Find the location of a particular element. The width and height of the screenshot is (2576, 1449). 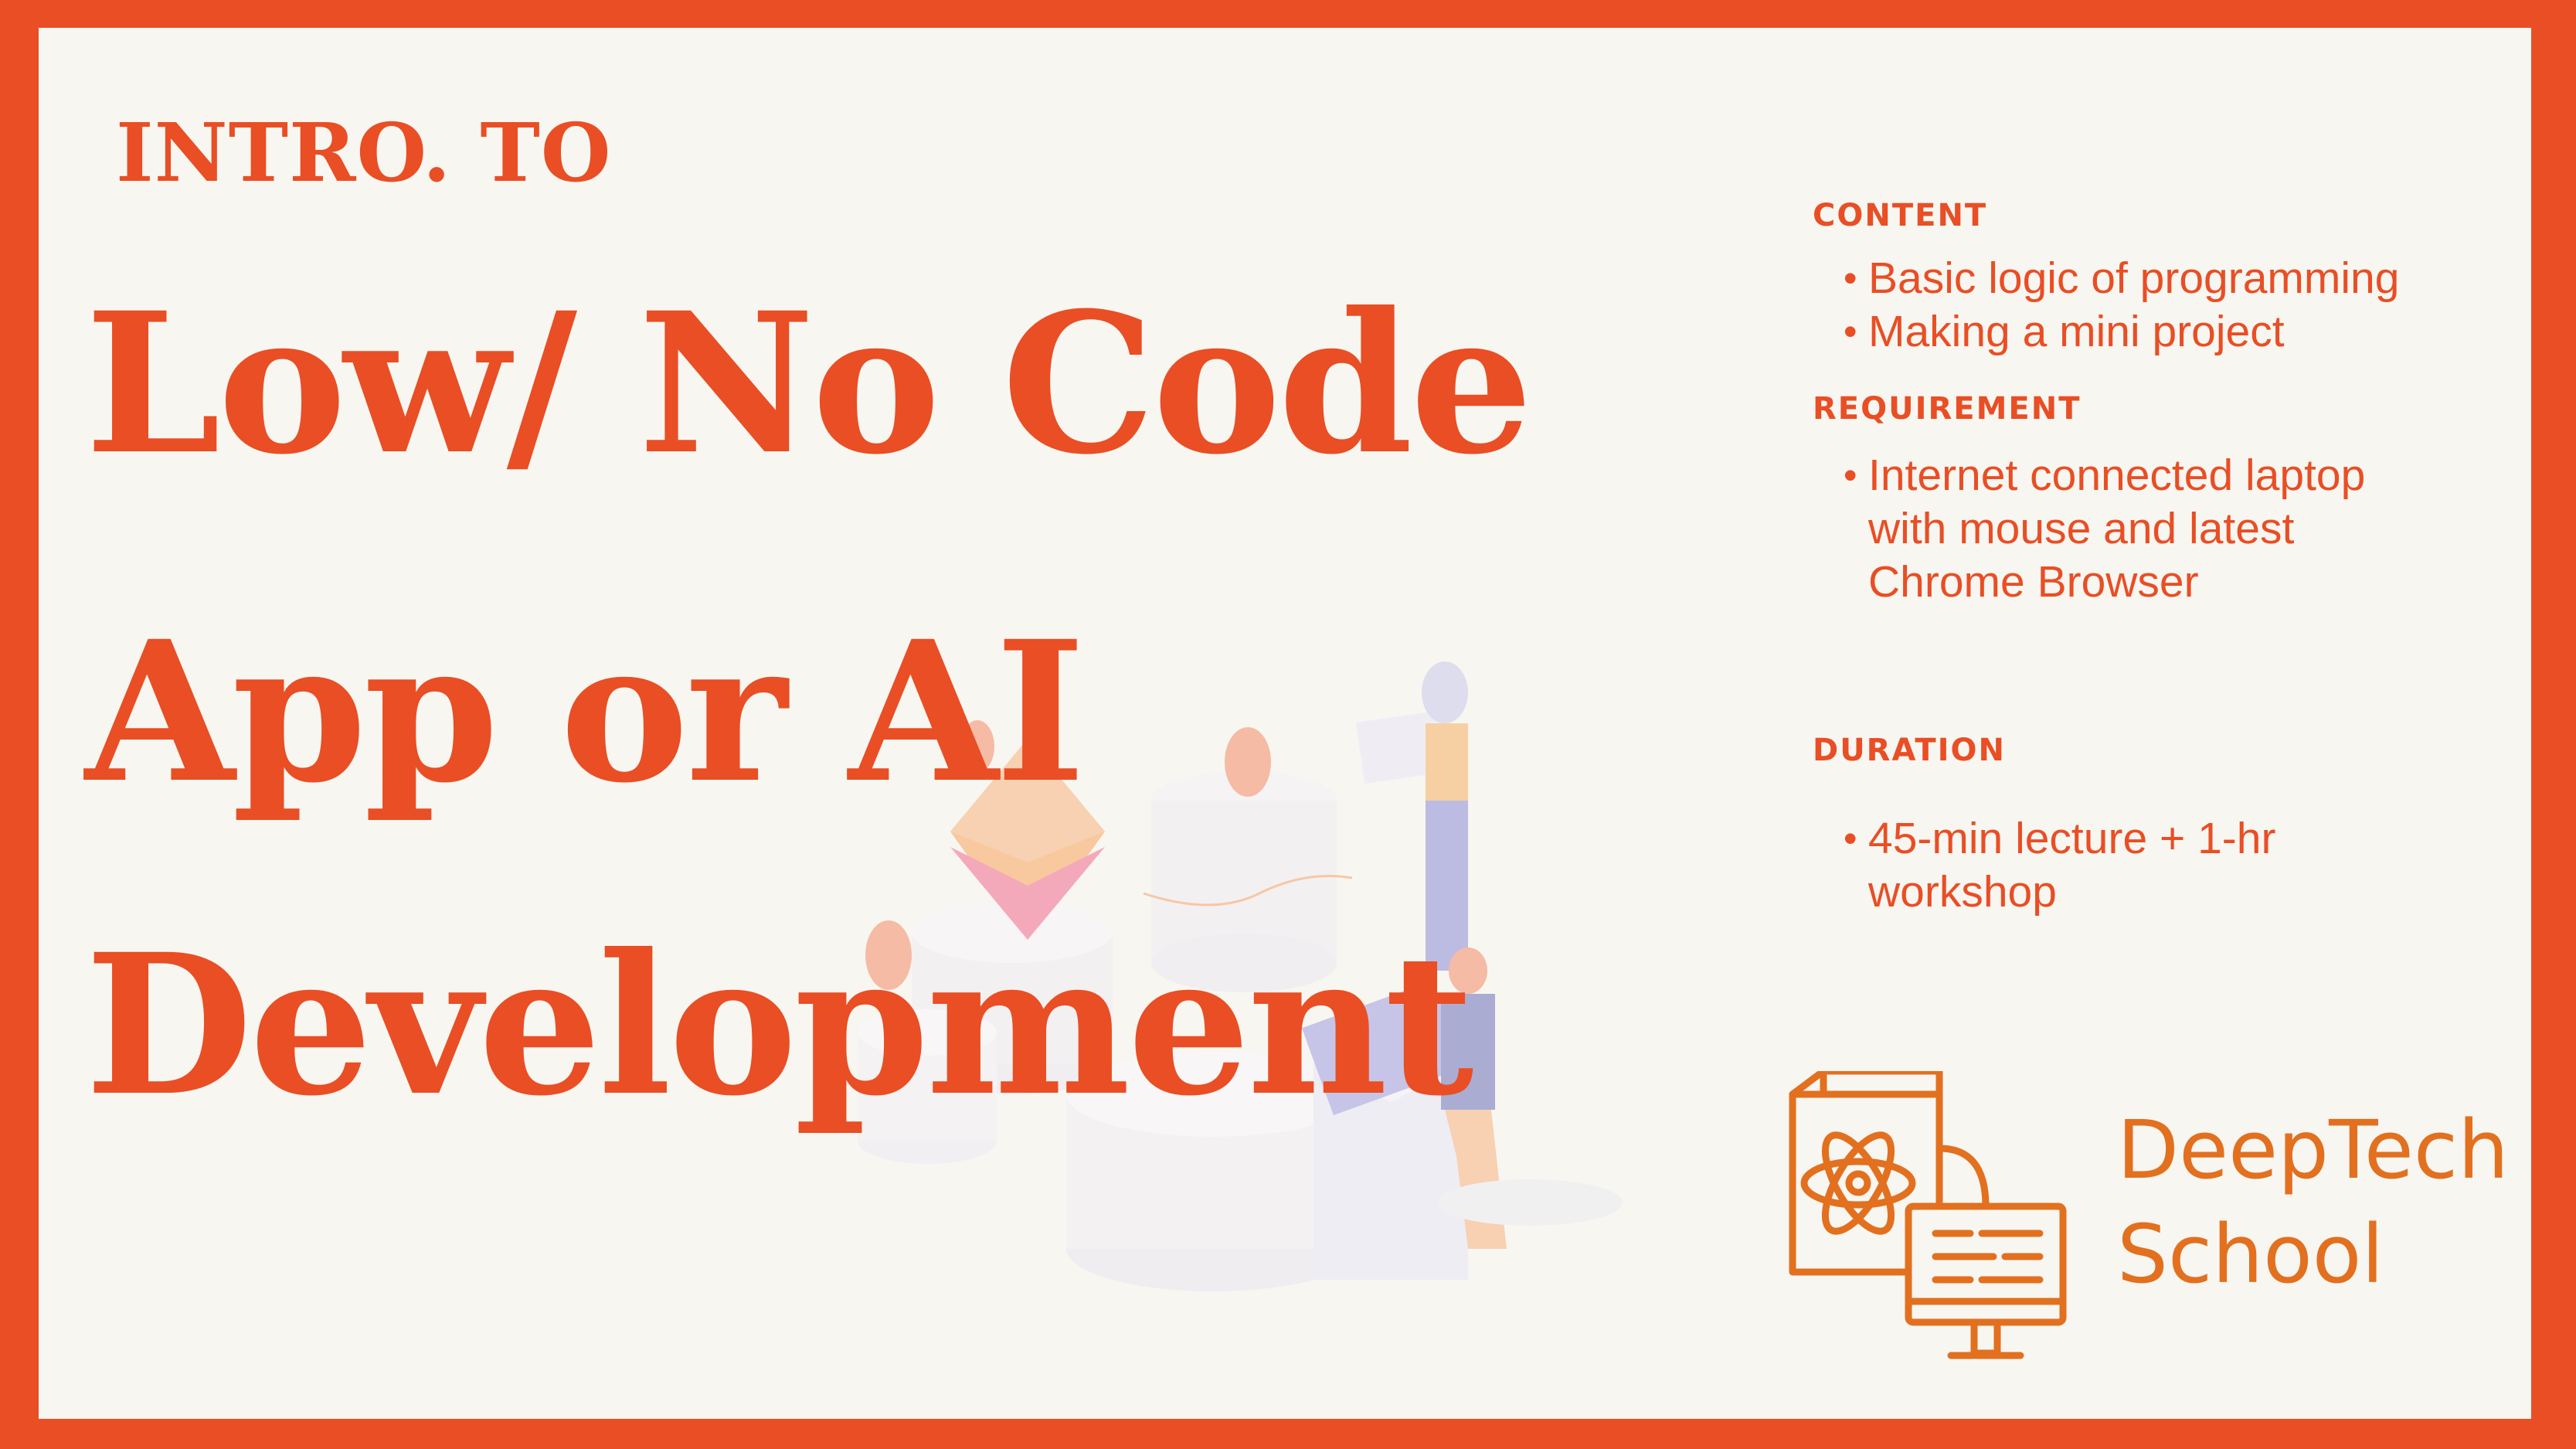

duration-list: • 45-min lecture + 1-hr workshop is located at coordinates (2083, 865).